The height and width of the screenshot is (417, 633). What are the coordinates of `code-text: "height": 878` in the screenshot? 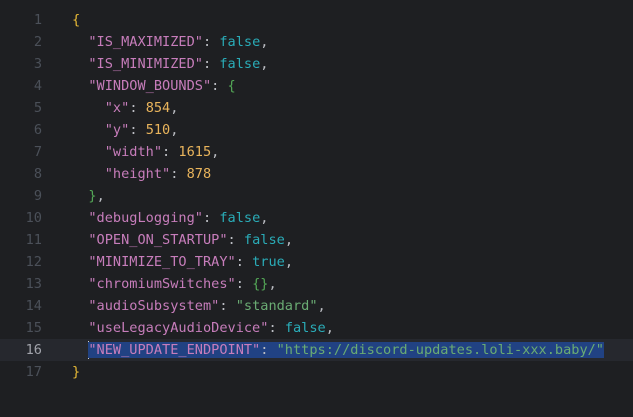 It's located at (141, 174).